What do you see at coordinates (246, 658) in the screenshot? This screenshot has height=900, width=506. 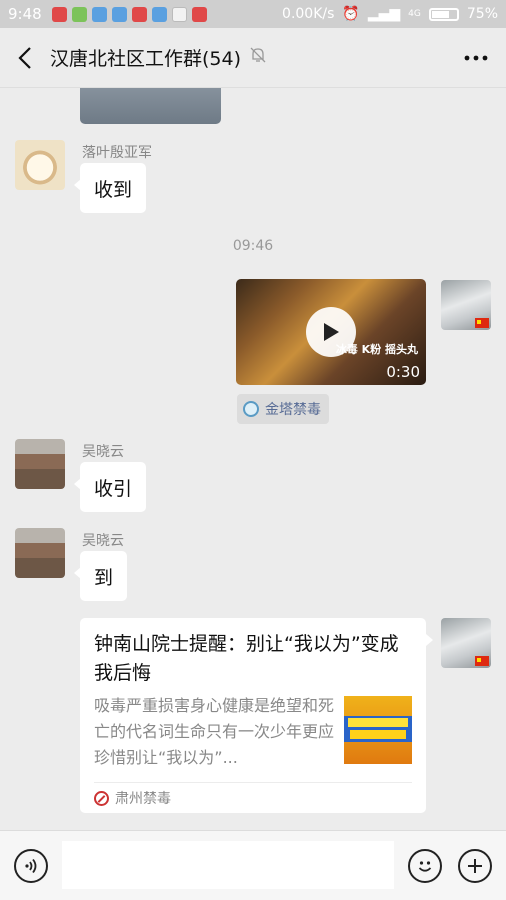 I see `article-title: 钟南山院士提醒：别让“我以为”变成我后悔` at bounding box center [246, 658].